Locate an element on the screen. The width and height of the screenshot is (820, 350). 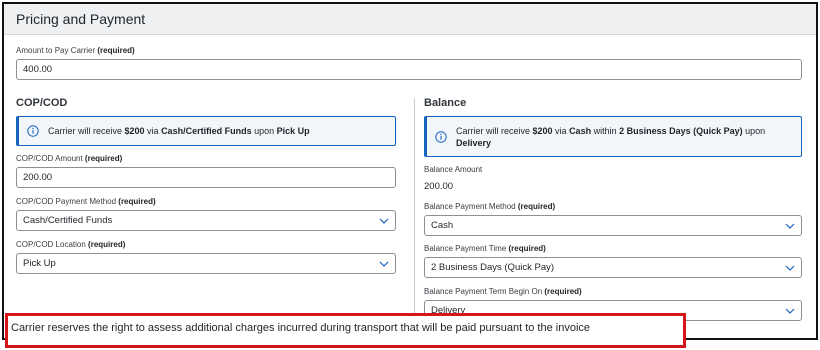
amount-to-pay-input: 400.00 is located at coordinates (409, 69).